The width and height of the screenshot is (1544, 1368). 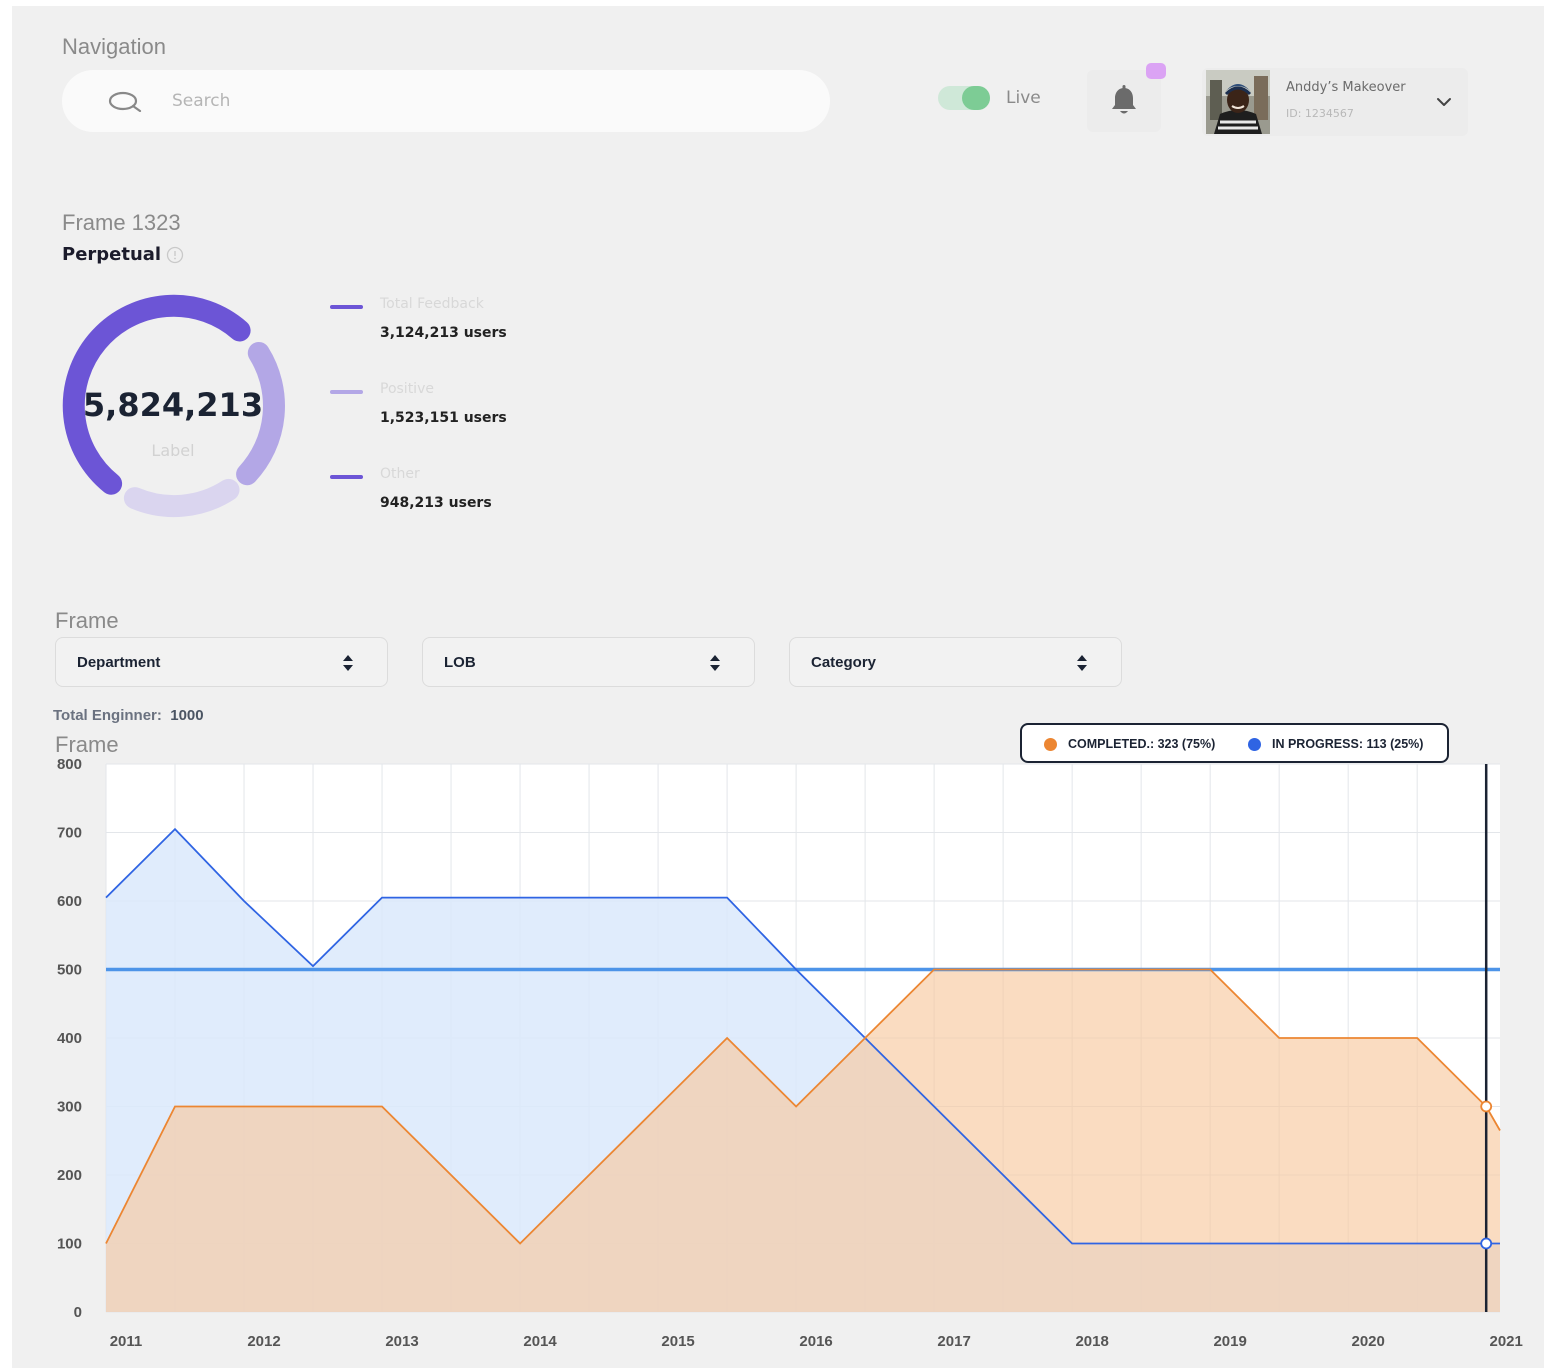 I want to click on x-tick-label: 2012, so click(x=263, y=1341).